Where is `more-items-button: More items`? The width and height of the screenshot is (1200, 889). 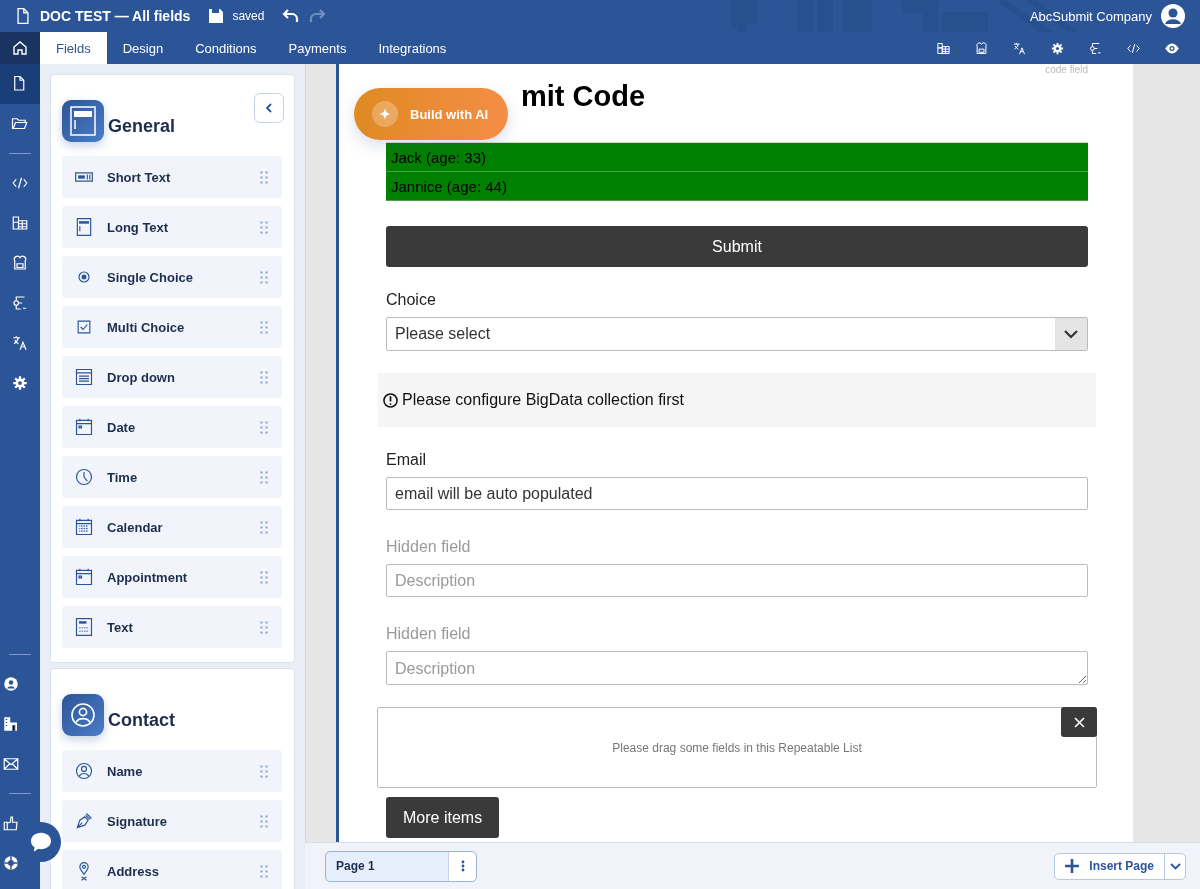 more-items-button: More items is located at coordinates (443, 817).